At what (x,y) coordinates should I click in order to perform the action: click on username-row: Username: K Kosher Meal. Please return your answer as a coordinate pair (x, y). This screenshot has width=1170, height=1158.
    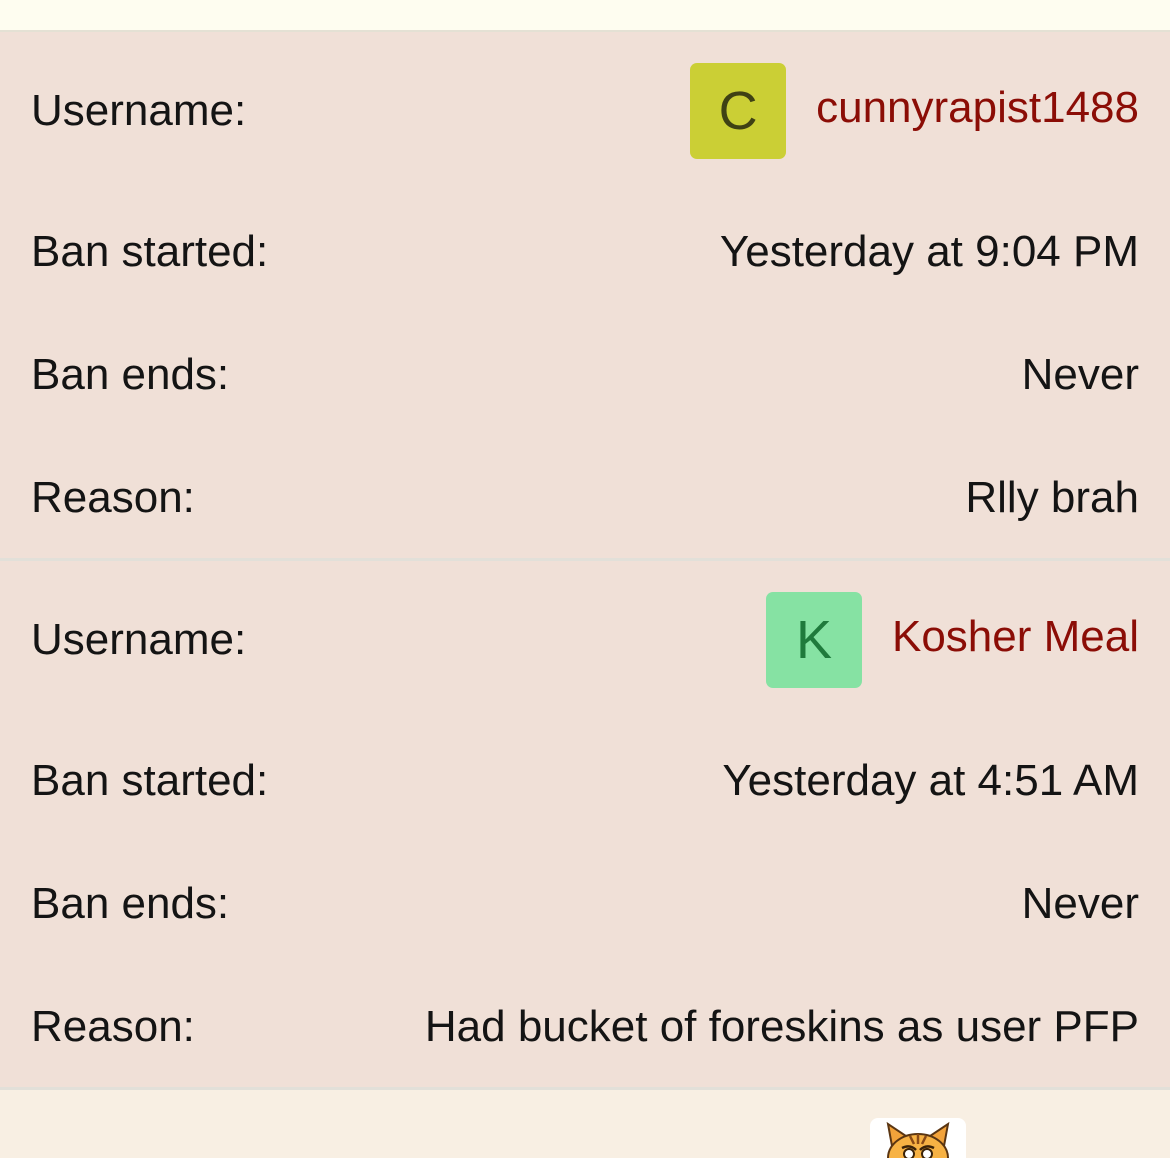
    Looking at the image, I should click on (585, 640).